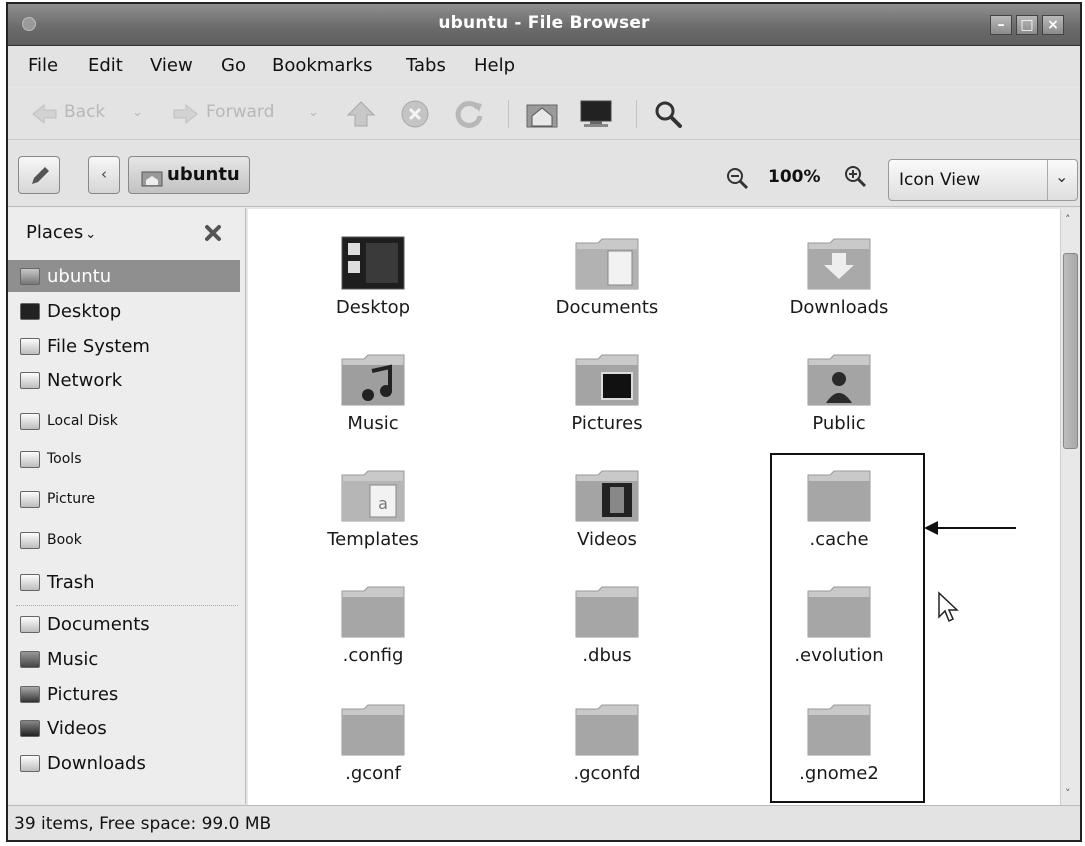 The height and width of the screenshot is (846, 1085). What do you see at coordinates (44, 114) in the screenshot?
I see `back-arrow-icon` at bounding box center [44, 114].